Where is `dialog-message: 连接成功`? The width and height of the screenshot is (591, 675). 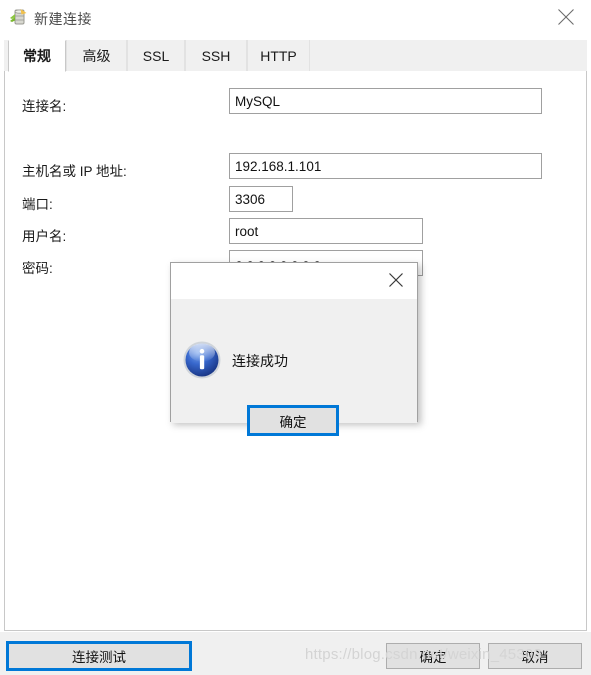
dialog-message: 连接成功 is located at coordinates (260, 361).